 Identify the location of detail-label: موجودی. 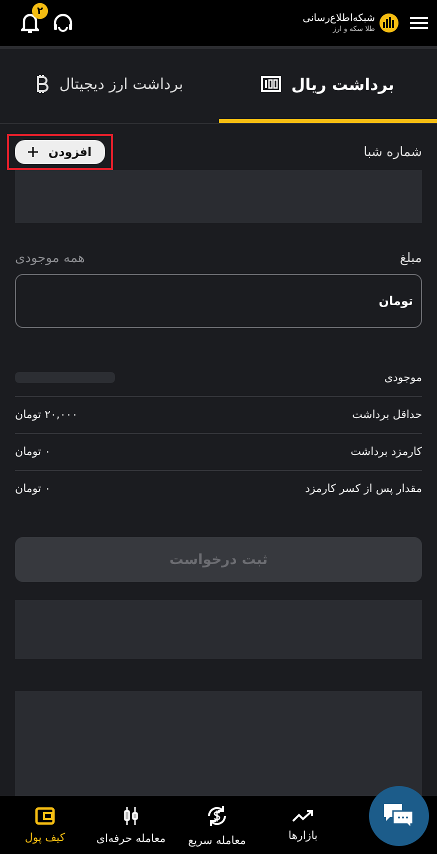
(403, 377).